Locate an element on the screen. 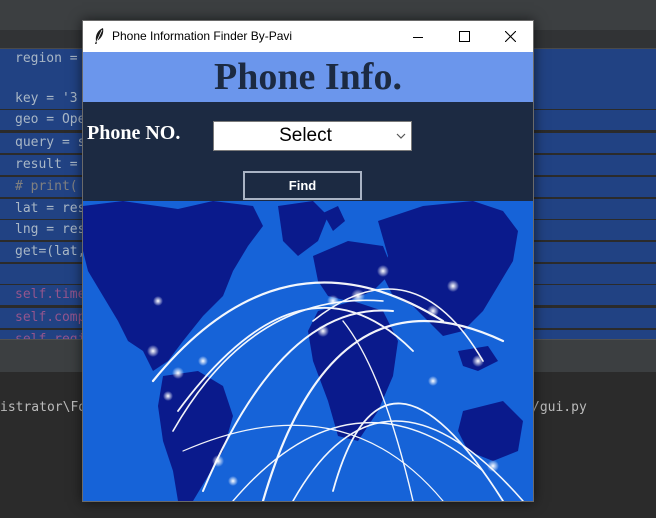  close-icon is located at coordinates (510, 36).